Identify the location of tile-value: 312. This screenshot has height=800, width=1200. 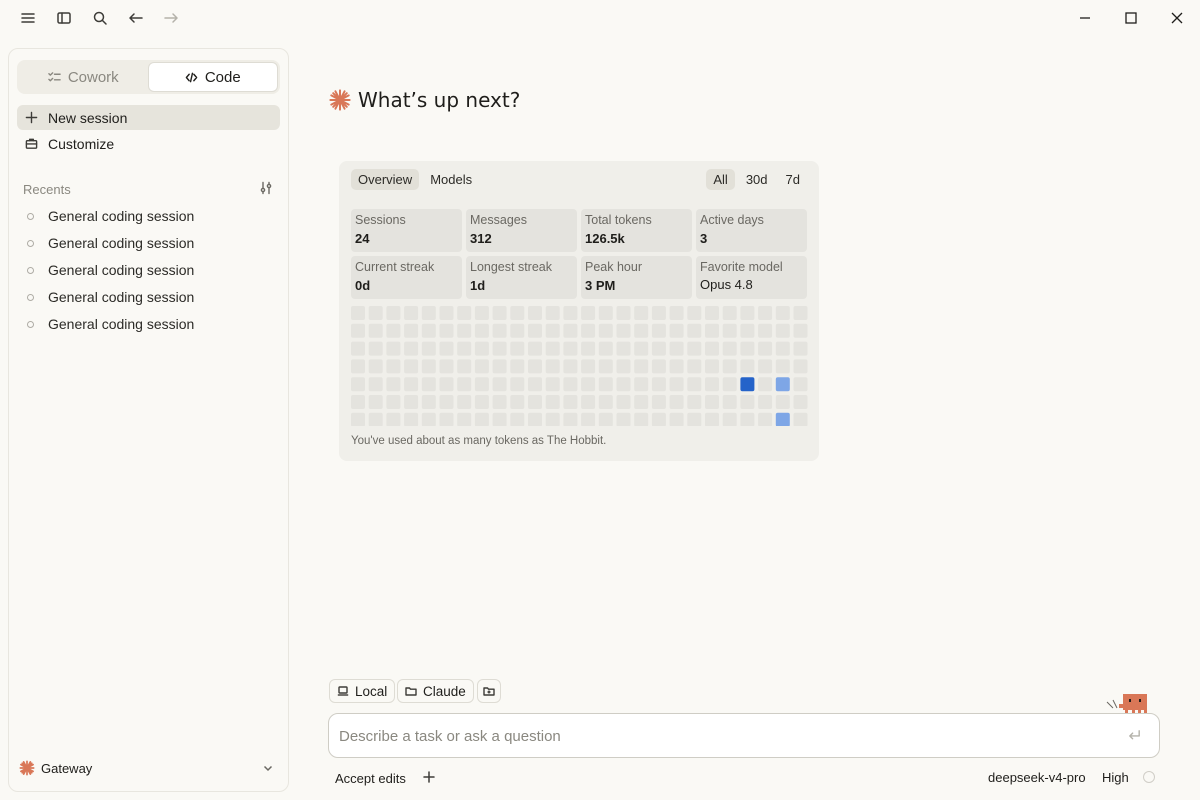
(481, 238).